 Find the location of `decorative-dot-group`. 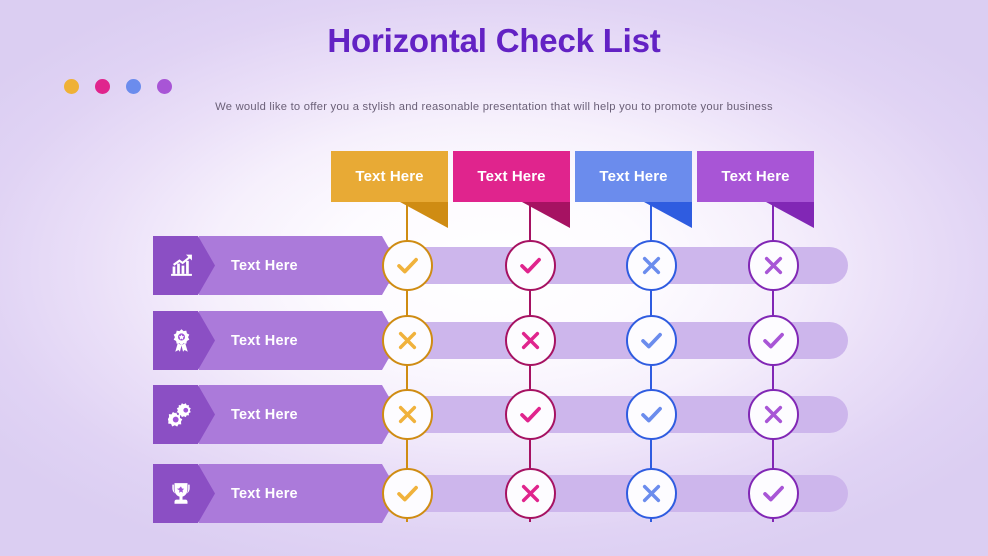

decorative-dot-group is located at coordinates (118, 86).